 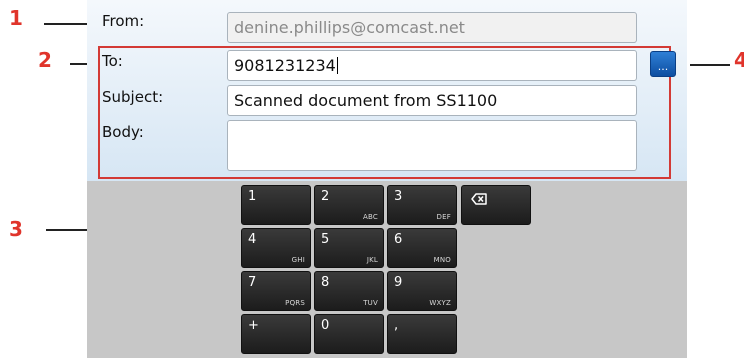 I want to click on from-label: From:, so click(x=123, y=21).